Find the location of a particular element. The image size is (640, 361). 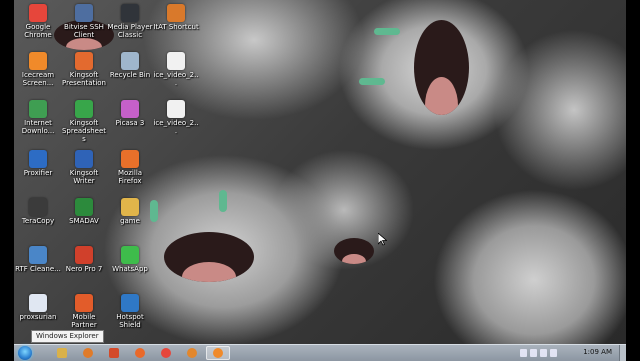

battery-icon is located at coordinates (553, 353).